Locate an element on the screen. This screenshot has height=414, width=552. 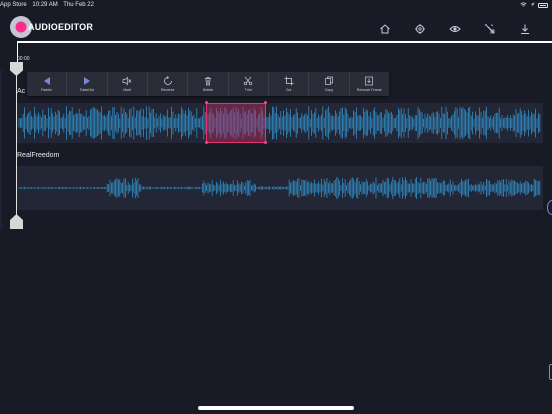
home-icon is located at coordinates (385, 29).